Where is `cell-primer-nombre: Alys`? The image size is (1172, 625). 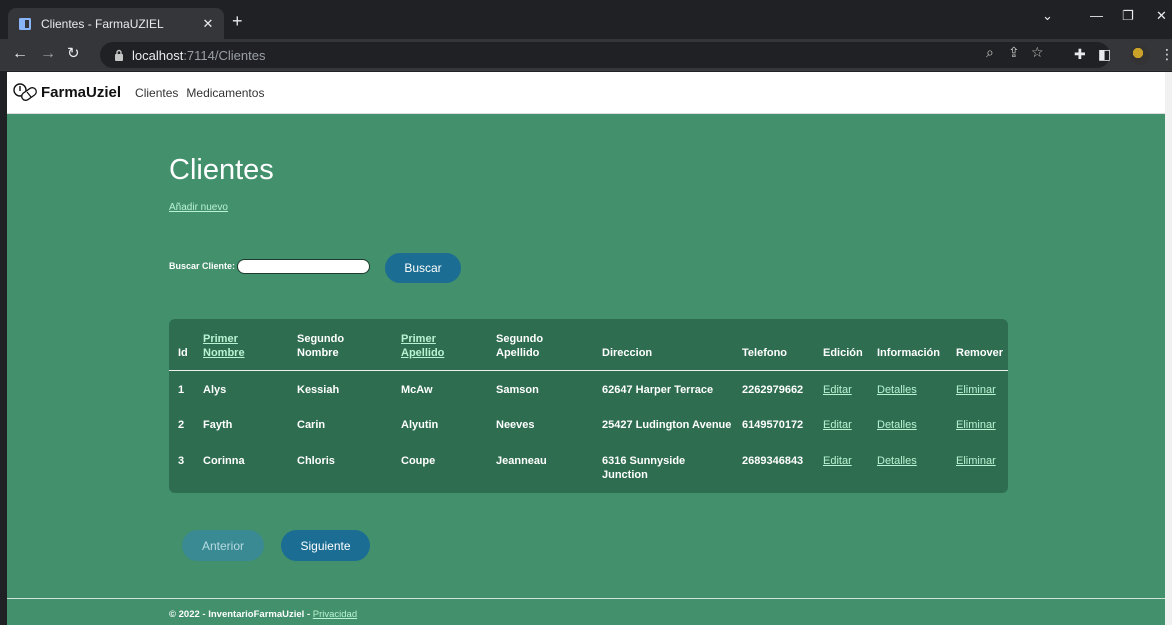
cell-primer-nombre: Alys is located at coordinates (215, 389).